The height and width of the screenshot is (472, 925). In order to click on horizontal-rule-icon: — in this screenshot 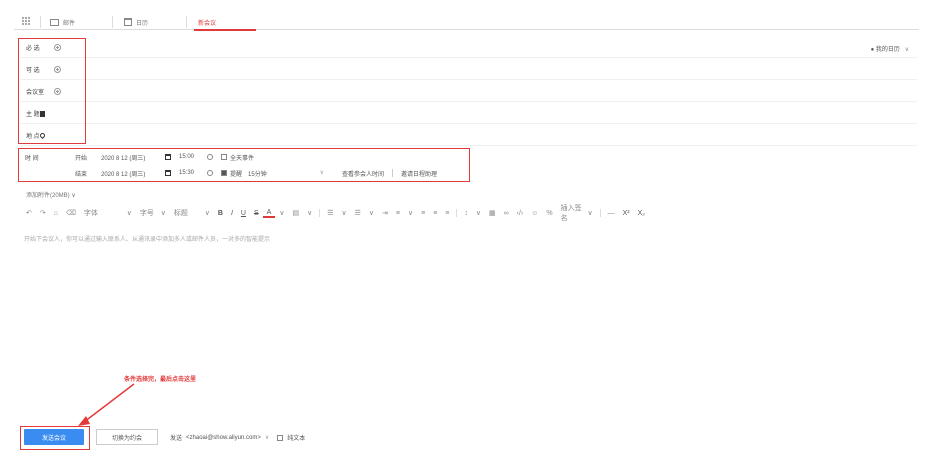, I will do `click(611, 213)`.